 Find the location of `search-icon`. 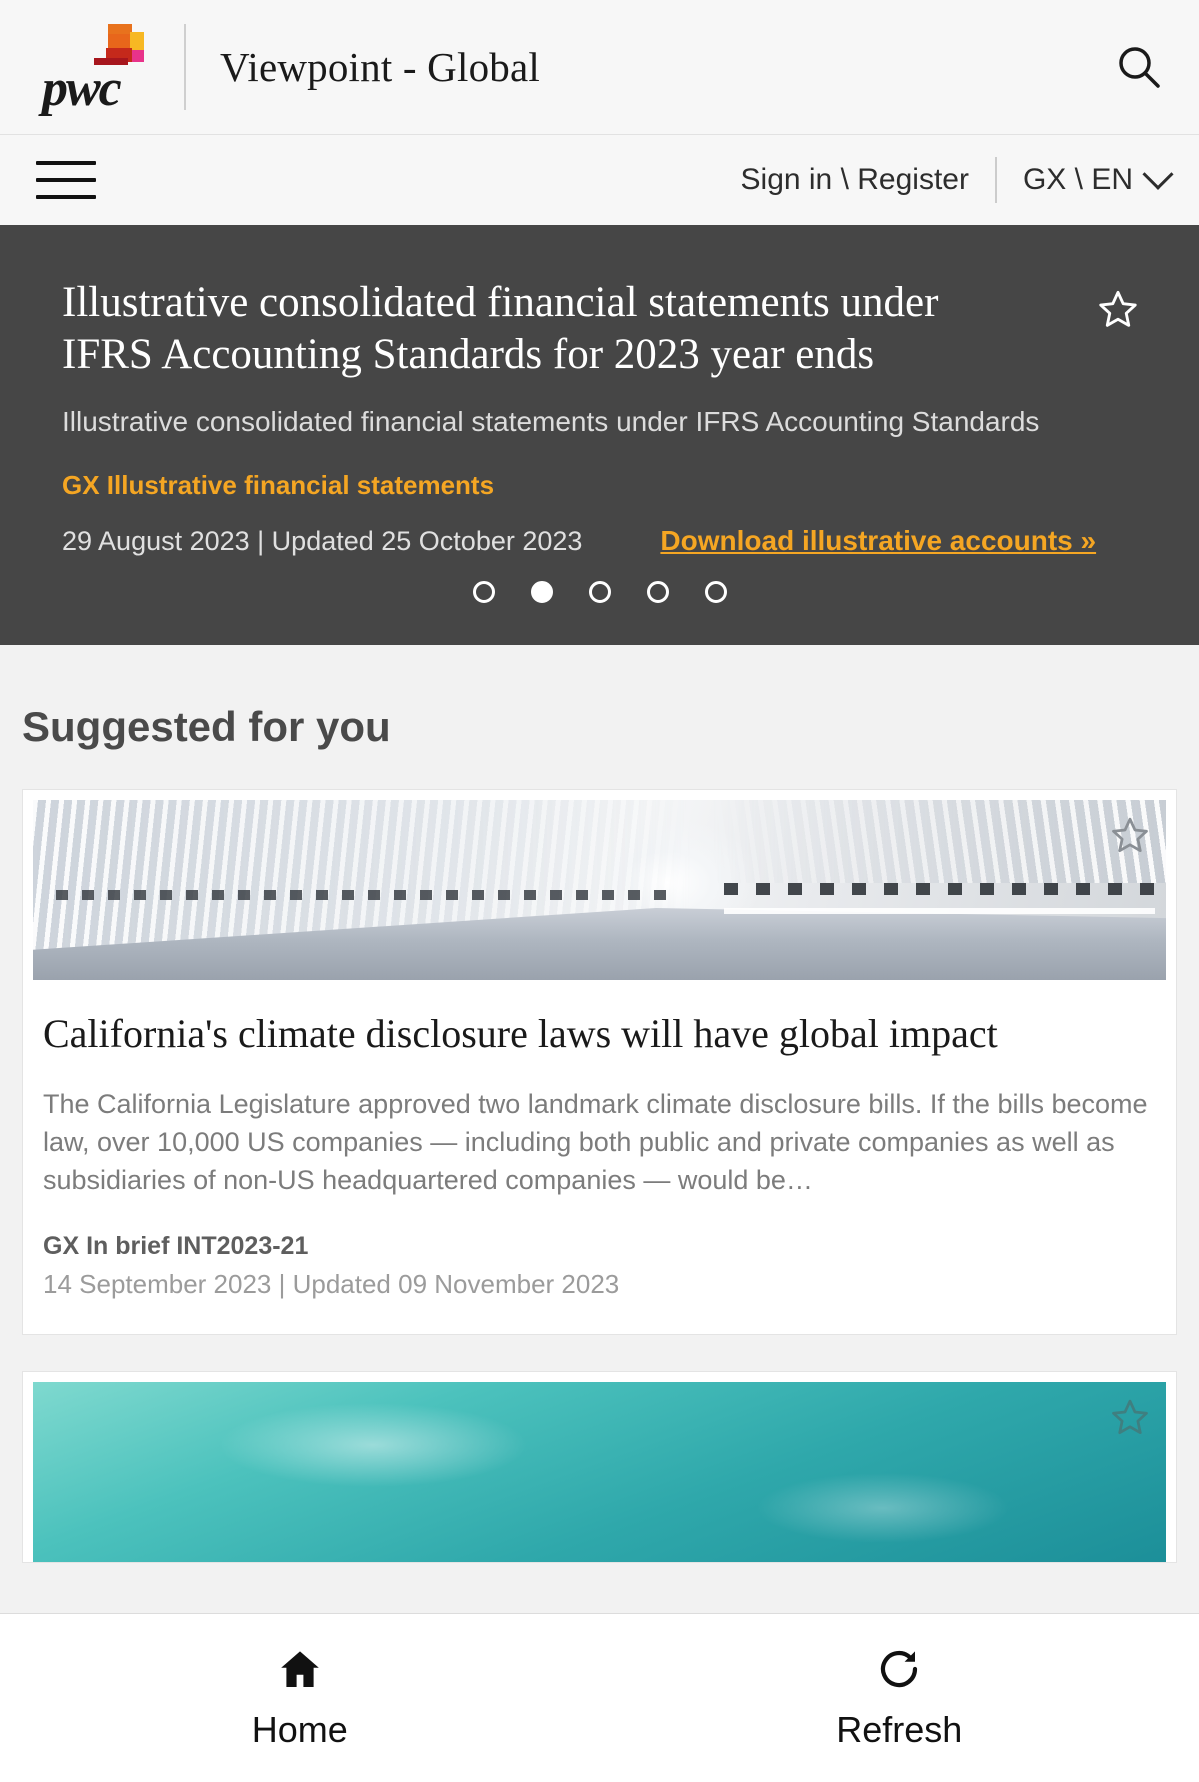

search-icon is located at coordinates (1139, 67).